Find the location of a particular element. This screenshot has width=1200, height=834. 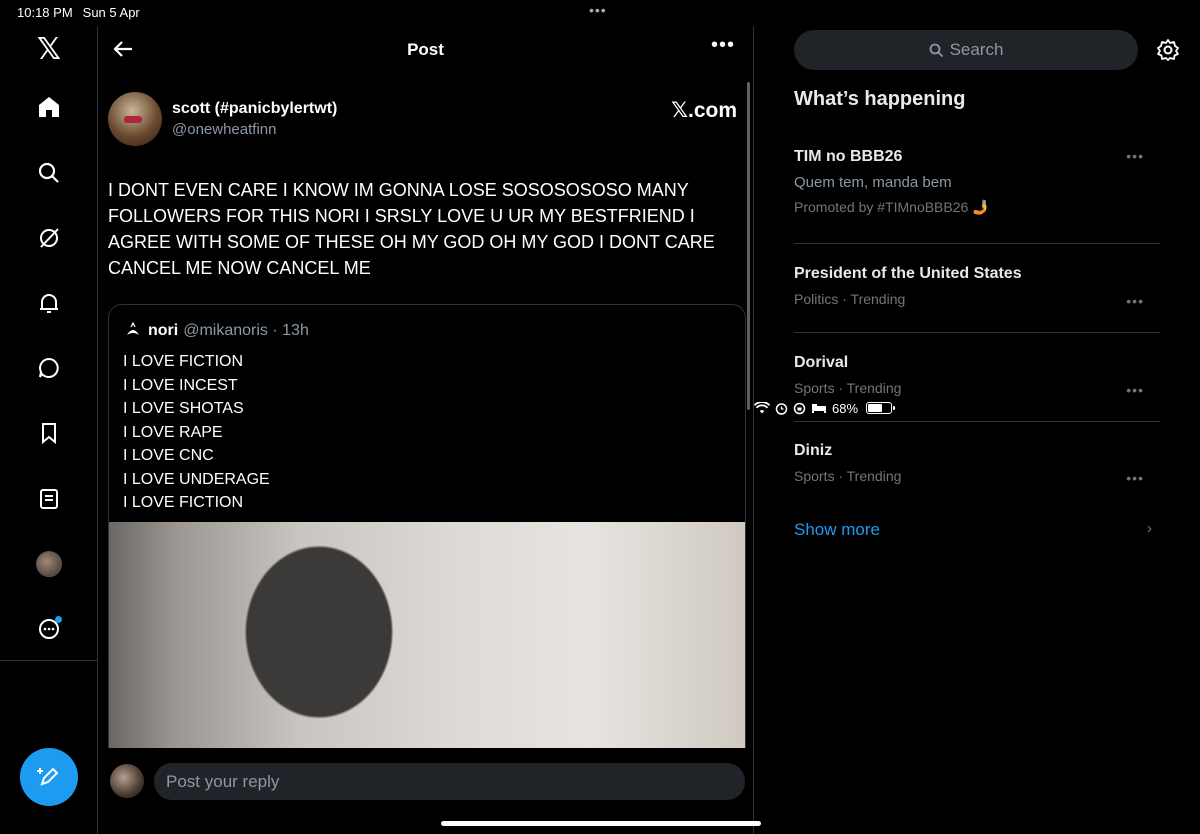

trend-name: Diniz is located at coordinates (813, 450).